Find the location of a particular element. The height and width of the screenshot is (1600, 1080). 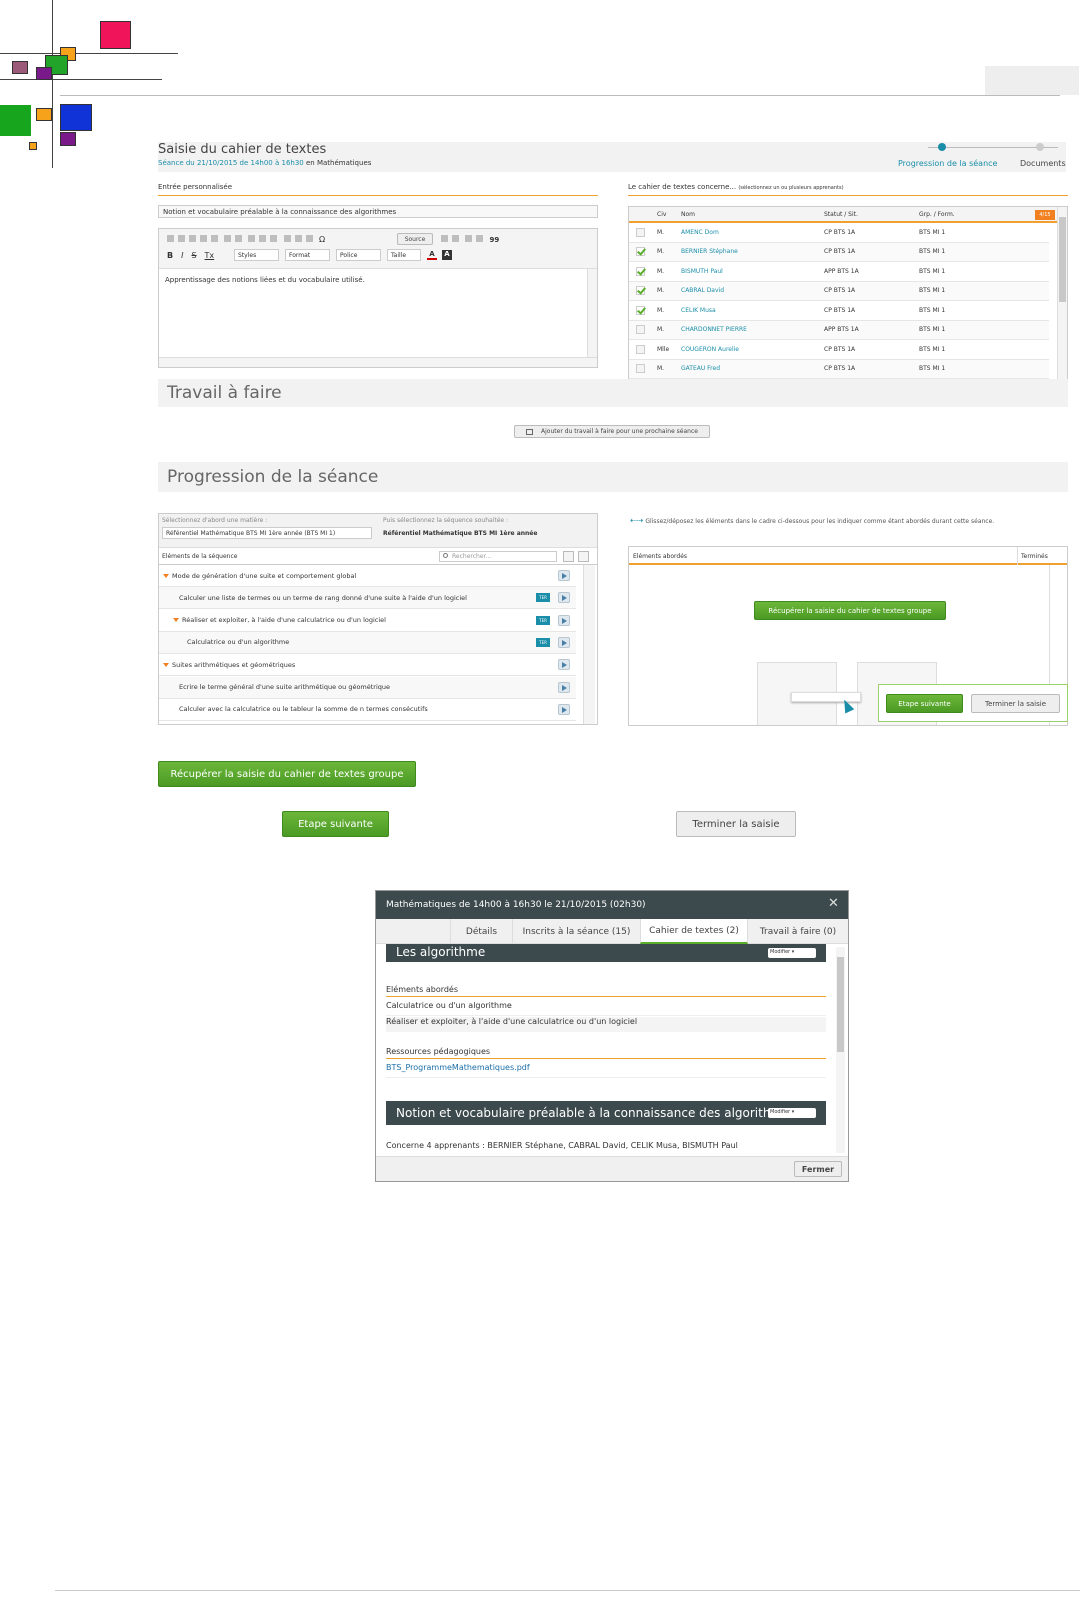

unlink-icon is located at coordinates (263, 238).